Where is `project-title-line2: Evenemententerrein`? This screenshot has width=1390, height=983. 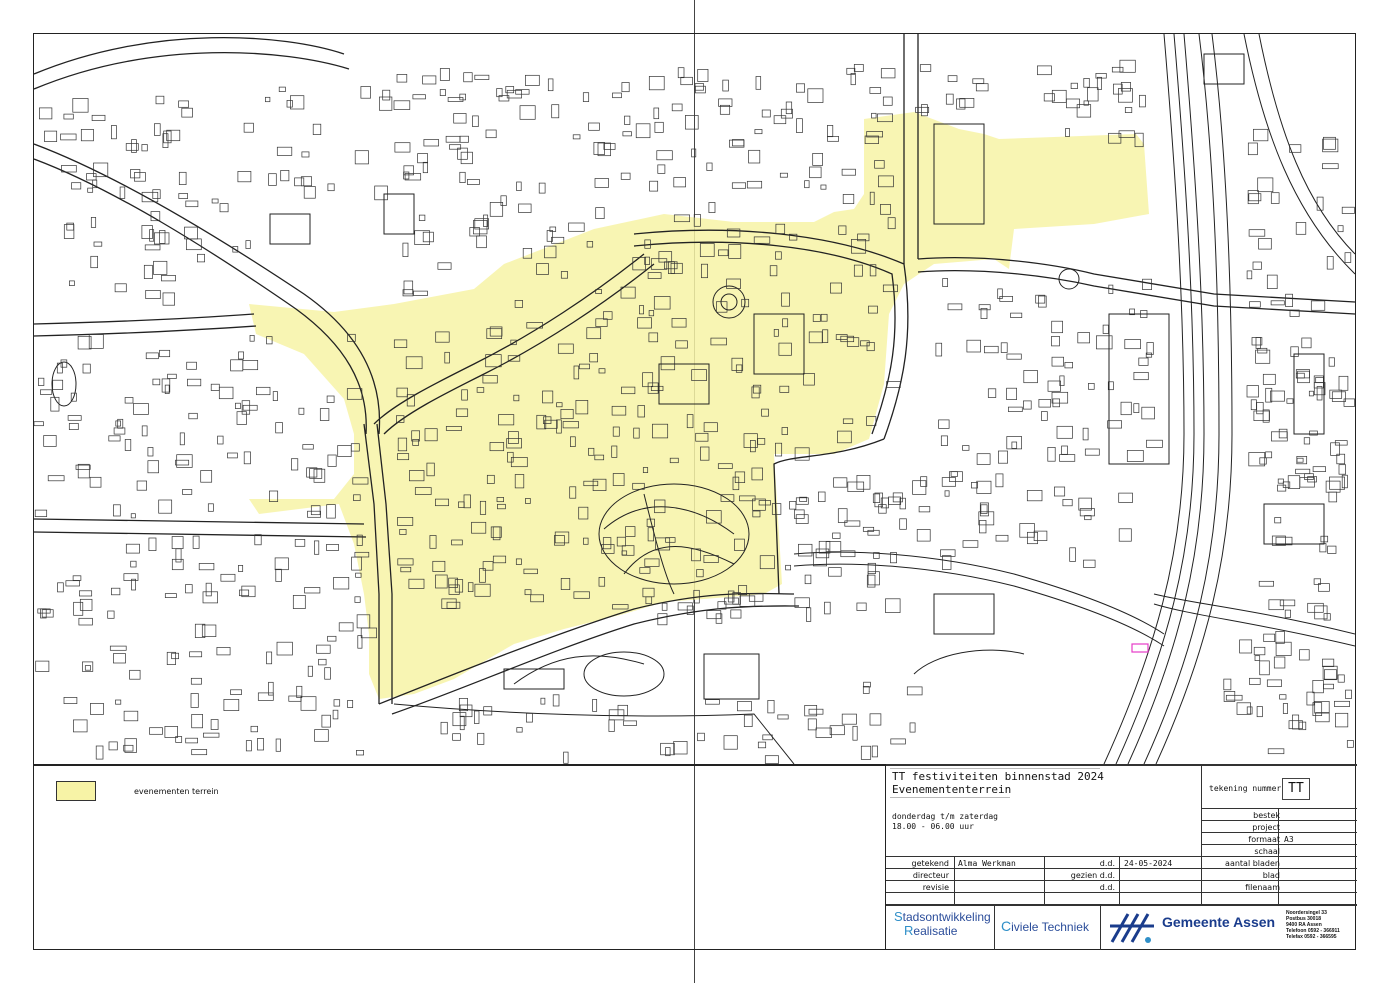 project-title-line2: Evenemententerrein is located at coordinates (952, 789).